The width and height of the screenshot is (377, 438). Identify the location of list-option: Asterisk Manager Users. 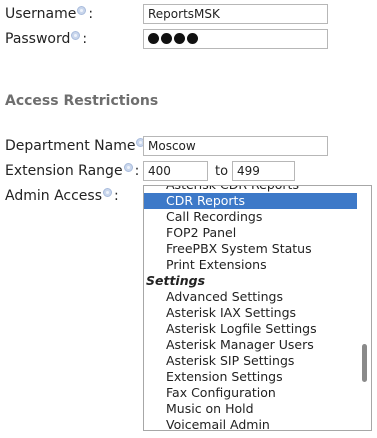
(250, 345).